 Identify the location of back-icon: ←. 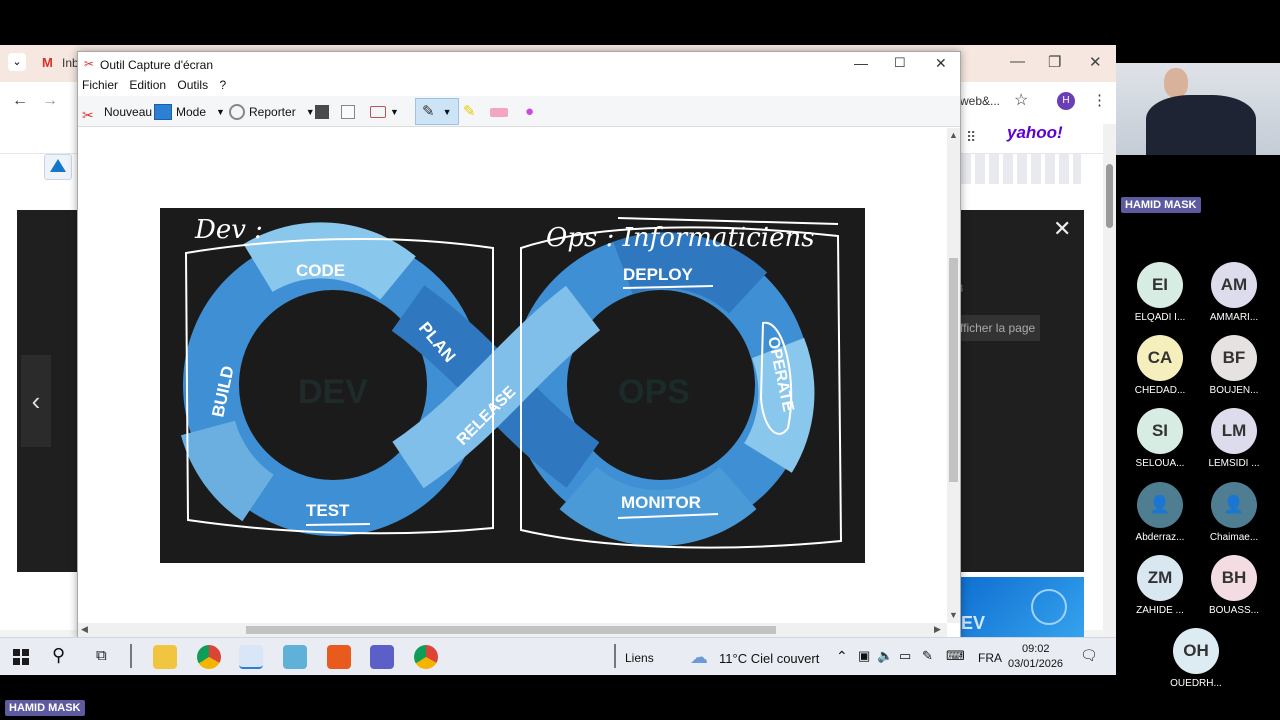
(20, 101).